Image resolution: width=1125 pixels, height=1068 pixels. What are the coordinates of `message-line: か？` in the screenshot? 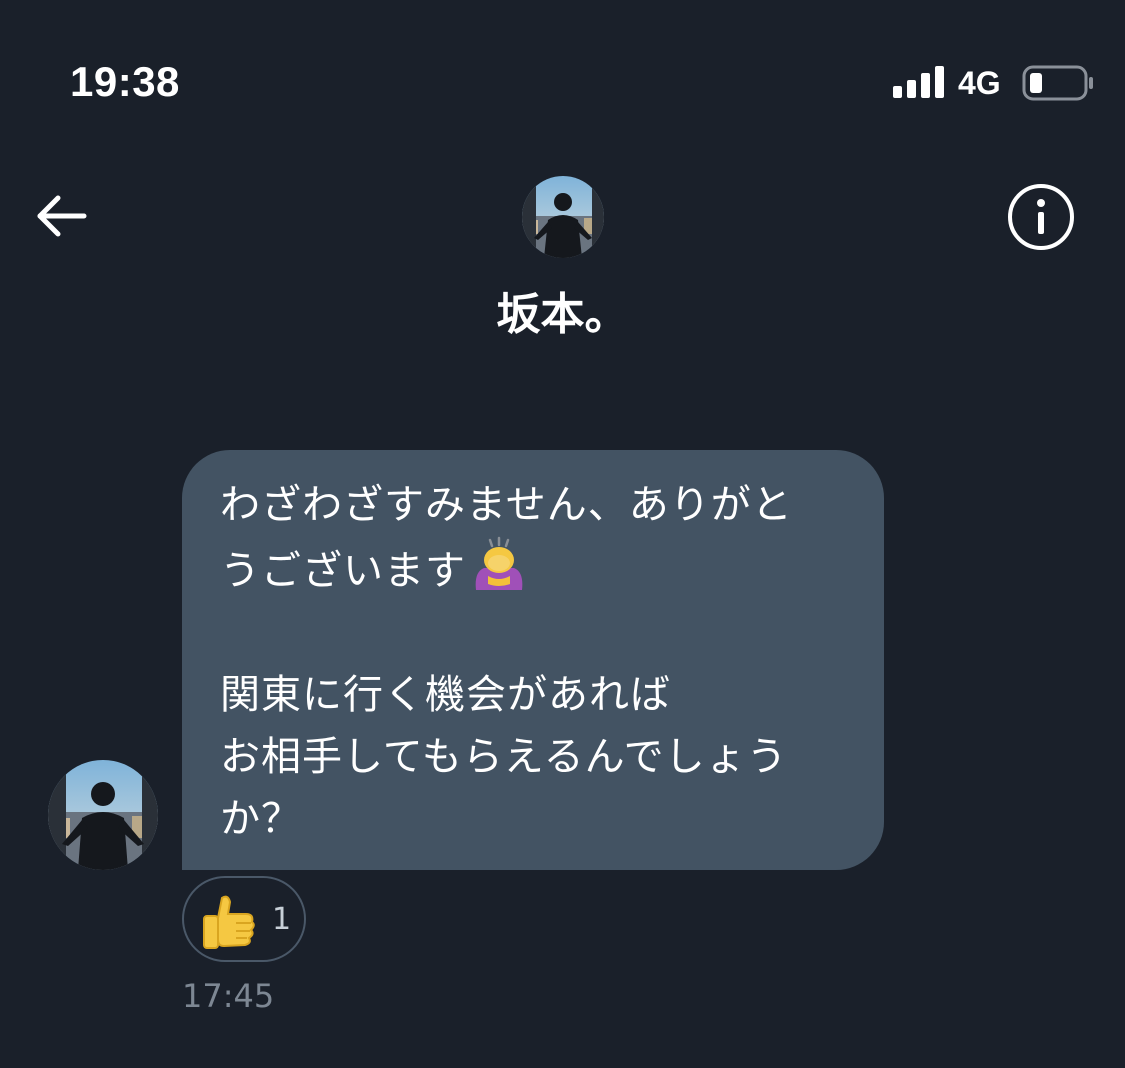 It's located at (261, 819).